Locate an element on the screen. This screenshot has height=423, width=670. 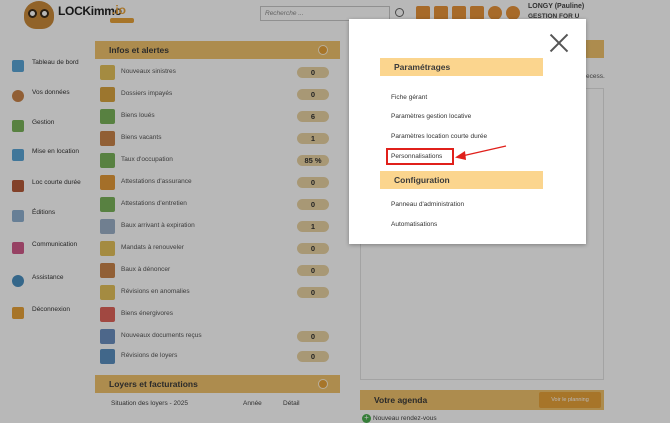
highlight-box is located at coordinates (420, 156).